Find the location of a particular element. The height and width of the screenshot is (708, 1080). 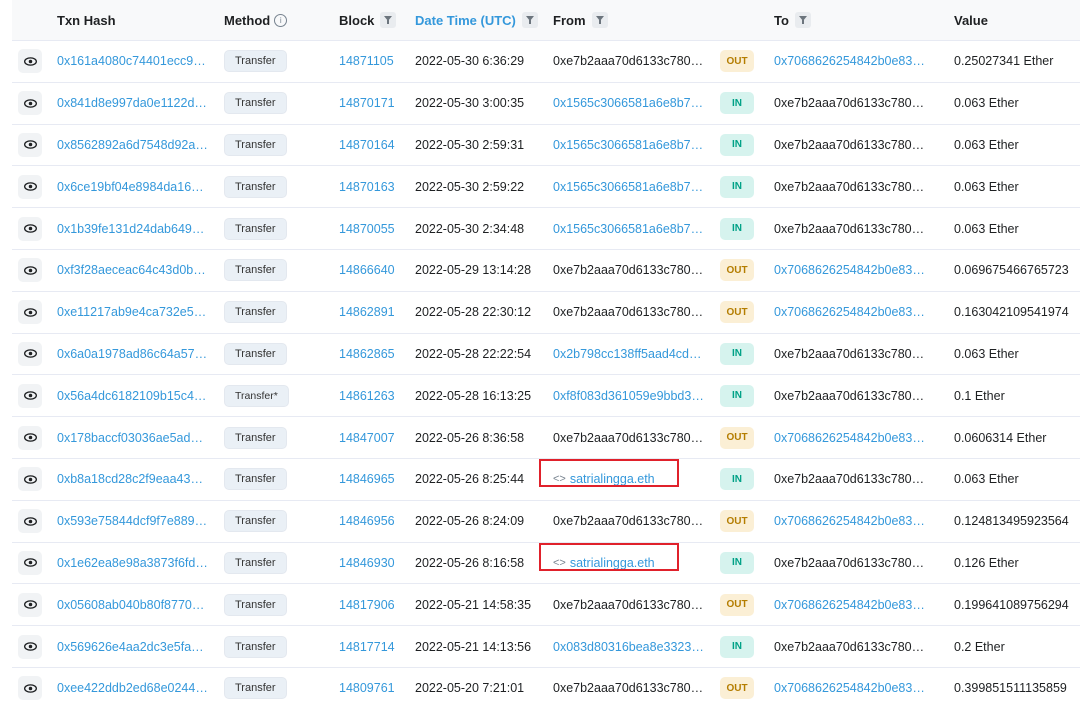

block-link: 14866640 is located at coordinates (367, 270).